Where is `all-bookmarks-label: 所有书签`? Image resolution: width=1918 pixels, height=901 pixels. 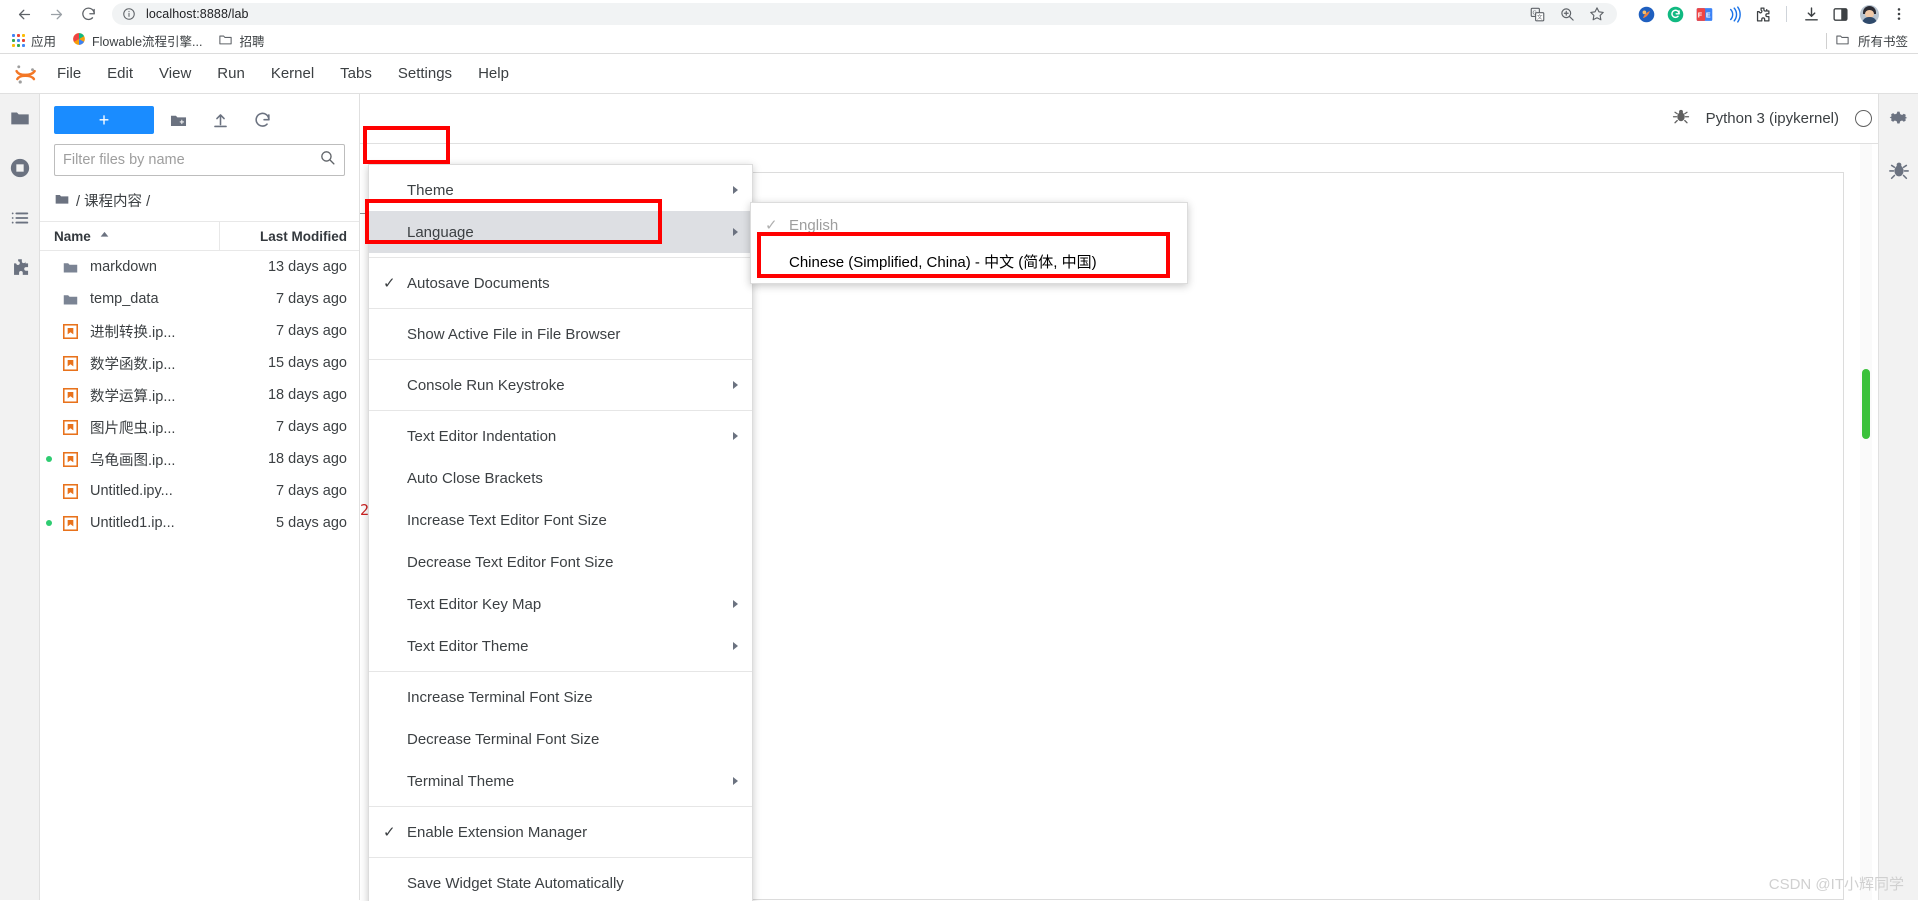 all-bookmarks-label: 所有书签 is located at coordinates (1883, 40).